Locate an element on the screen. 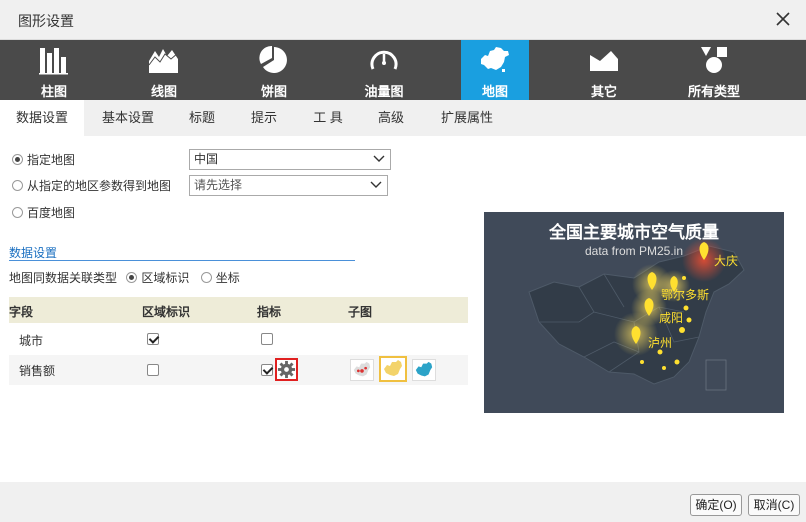 Image resolution: width=806 pixels, height=522 pixels. preview-title: 全国主要城市空气质量 is located at coordinates (634, 232).